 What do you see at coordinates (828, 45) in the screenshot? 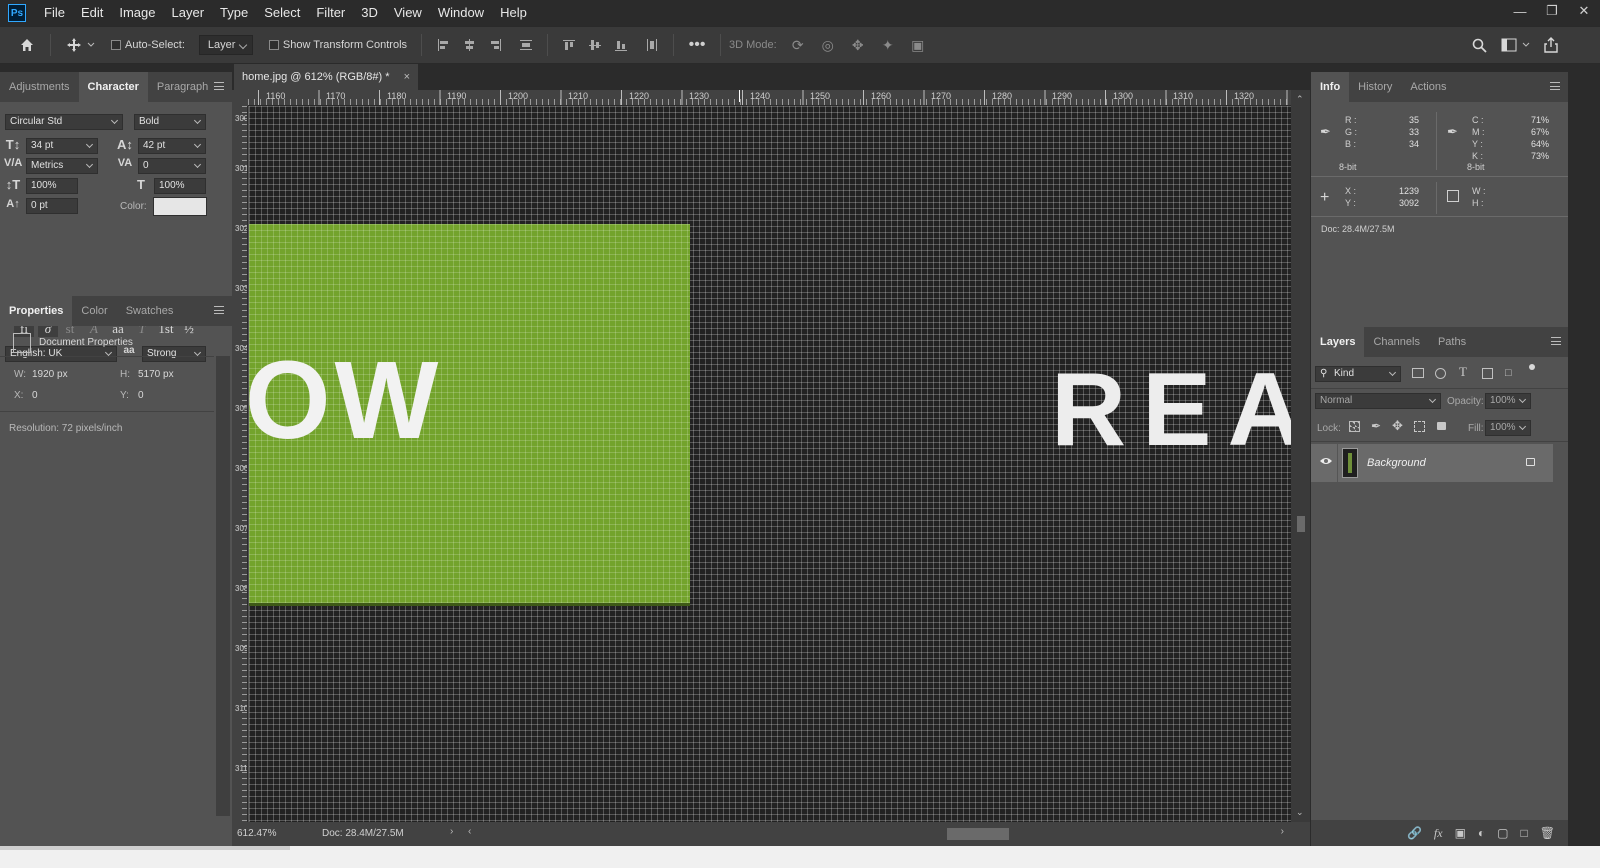
I see `3d-roll-icon: ◎` at bounding box center [828, 45].